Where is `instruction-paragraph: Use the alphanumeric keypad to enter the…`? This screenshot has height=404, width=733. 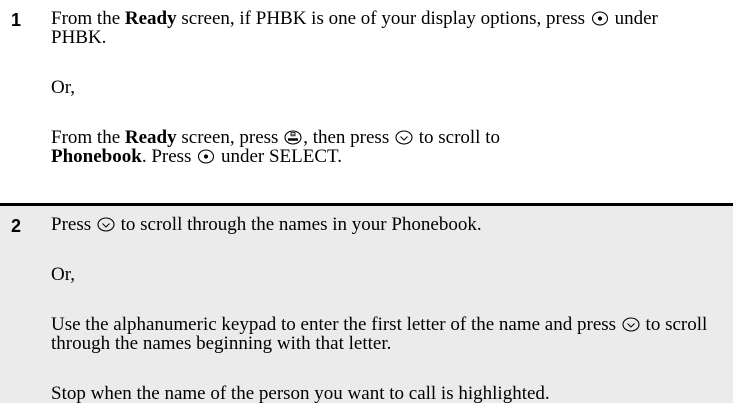 instruction-paragraph: Use the alphanumeric keypad to enter the… is located at coordinates (382, 334).